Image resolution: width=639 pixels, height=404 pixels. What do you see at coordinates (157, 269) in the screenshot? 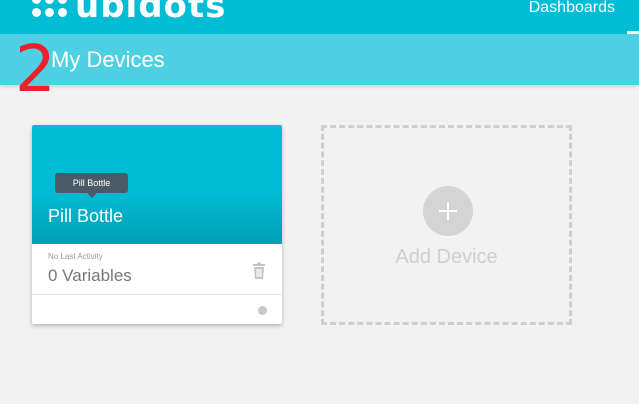
I see `device-card-body: No Last Activity 0 Variables` at bounding box center [157, 269].